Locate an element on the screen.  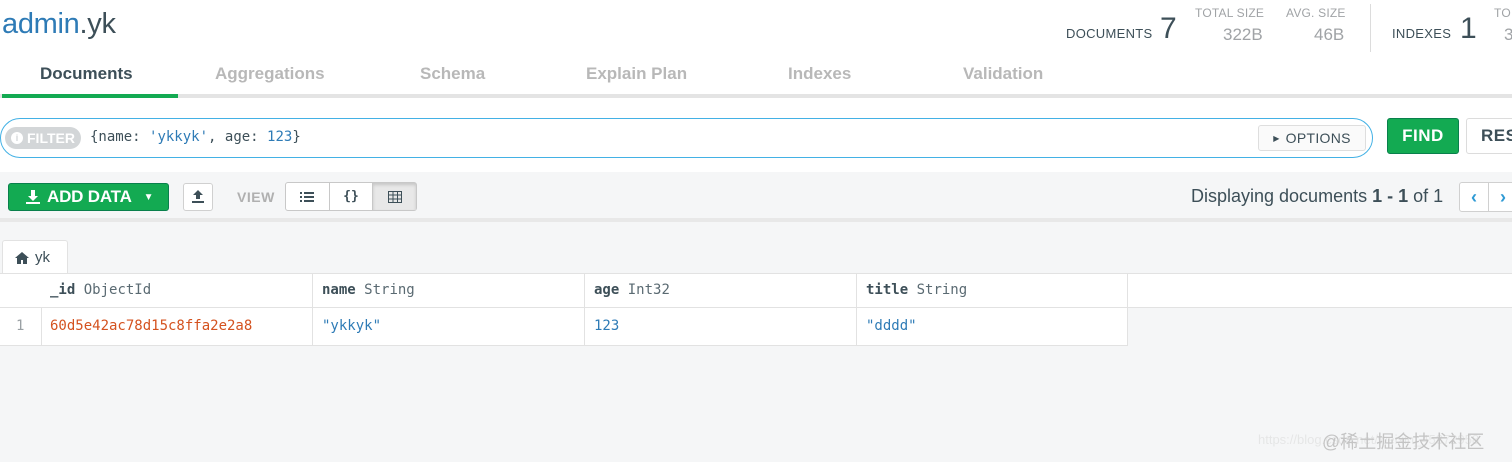
upload-icon is located at coordinates (198, 196).